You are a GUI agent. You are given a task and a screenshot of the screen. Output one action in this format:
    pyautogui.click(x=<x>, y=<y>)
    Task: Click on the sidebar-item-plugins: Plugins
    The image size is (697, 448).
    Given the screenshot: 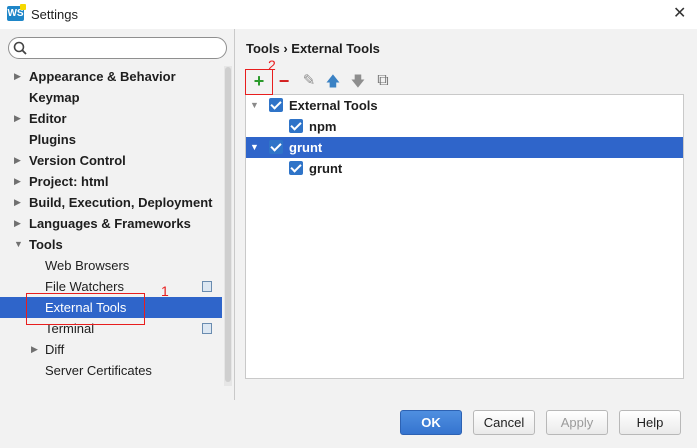 What is the action you would take?
    pyautogui.click(x=111, y=139)
    